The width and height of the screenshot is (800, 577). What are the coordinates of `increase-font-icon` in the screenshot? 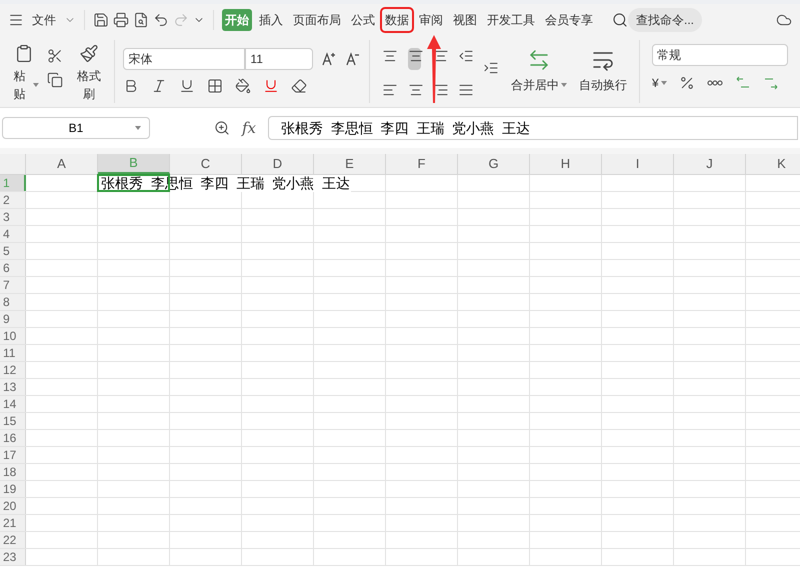 It's located at (329, 59).